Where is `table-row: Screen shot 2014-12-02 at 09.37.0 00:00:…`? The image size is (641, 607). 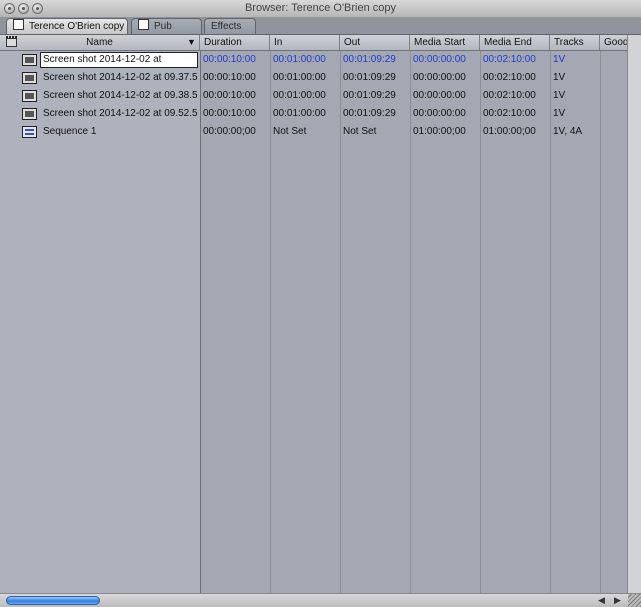 table-row: Screen shot 2014-12-02 at 09.37.0 00:00:… is located at coordinates (313, 60).